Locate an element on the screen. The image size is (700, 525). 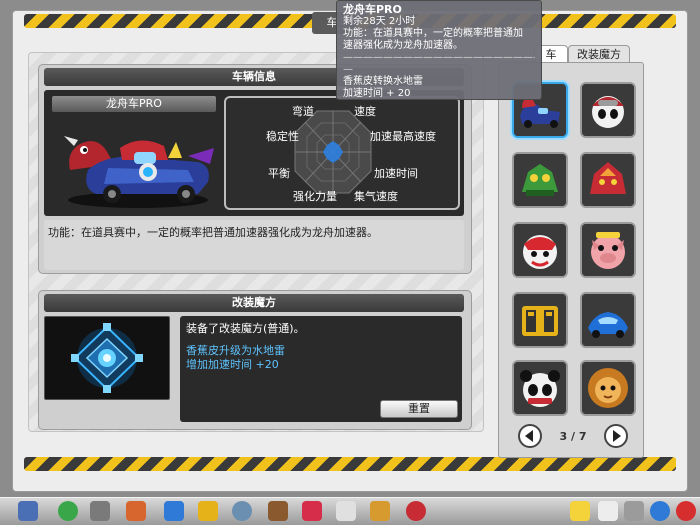
stat-boost-power: 强化力量 is located at coordinates (315, 196).